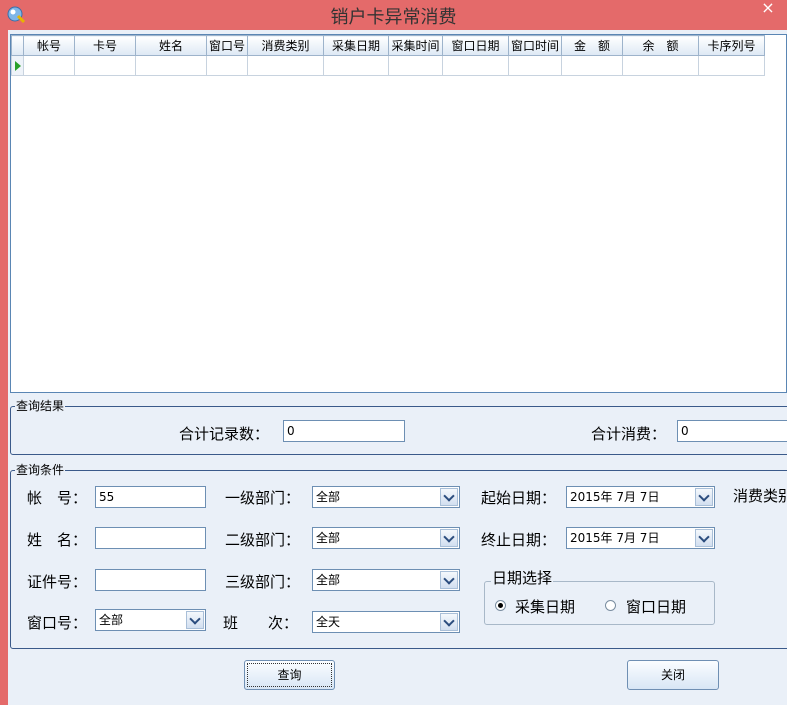 This screenshot has height=705, width=787. I want to click on end-date-label: 终止日期：, so click(519, 540).